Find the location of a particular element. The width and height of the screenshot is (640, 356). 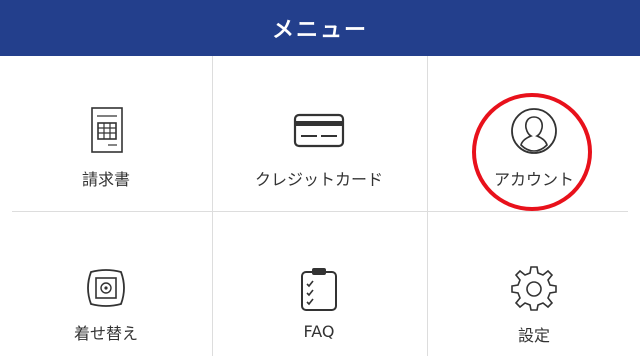

credit-card-icon is located at coordinates (319, 130).